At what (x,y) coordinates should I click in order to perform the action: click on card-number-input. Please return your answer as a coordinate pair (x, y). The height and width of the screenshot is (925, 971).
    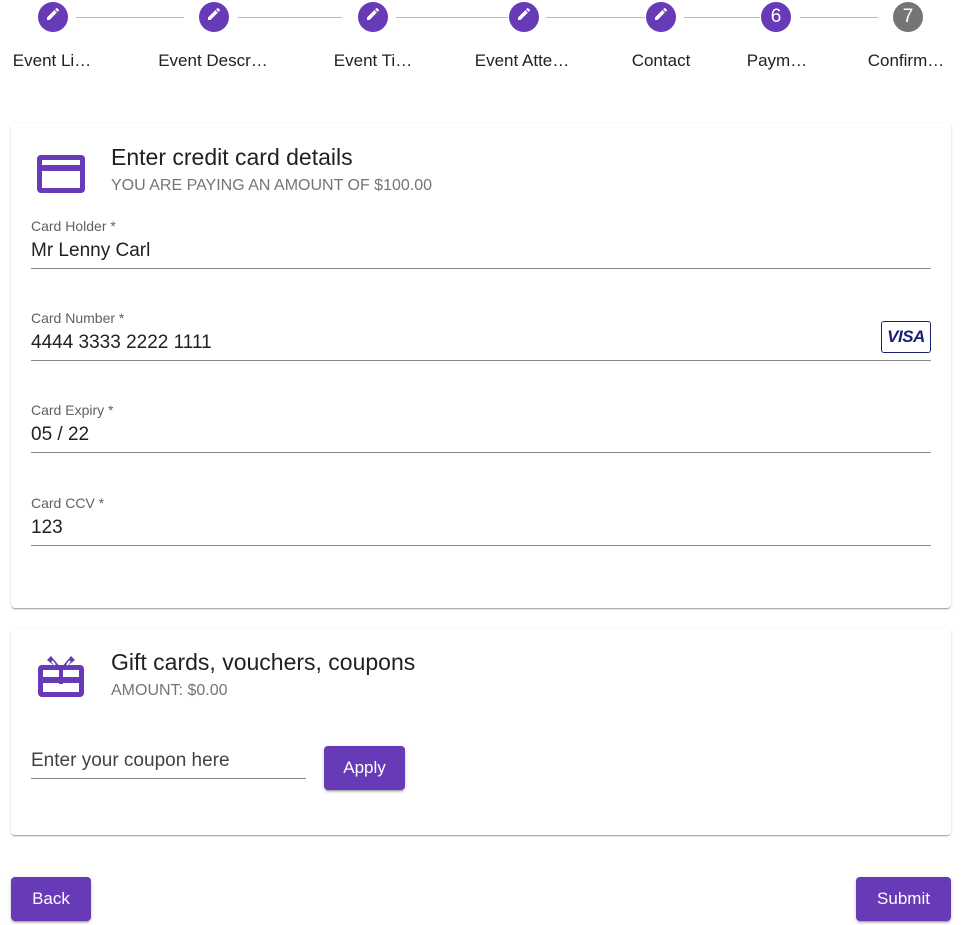
    Looking at the image, I should click on (451, 343).